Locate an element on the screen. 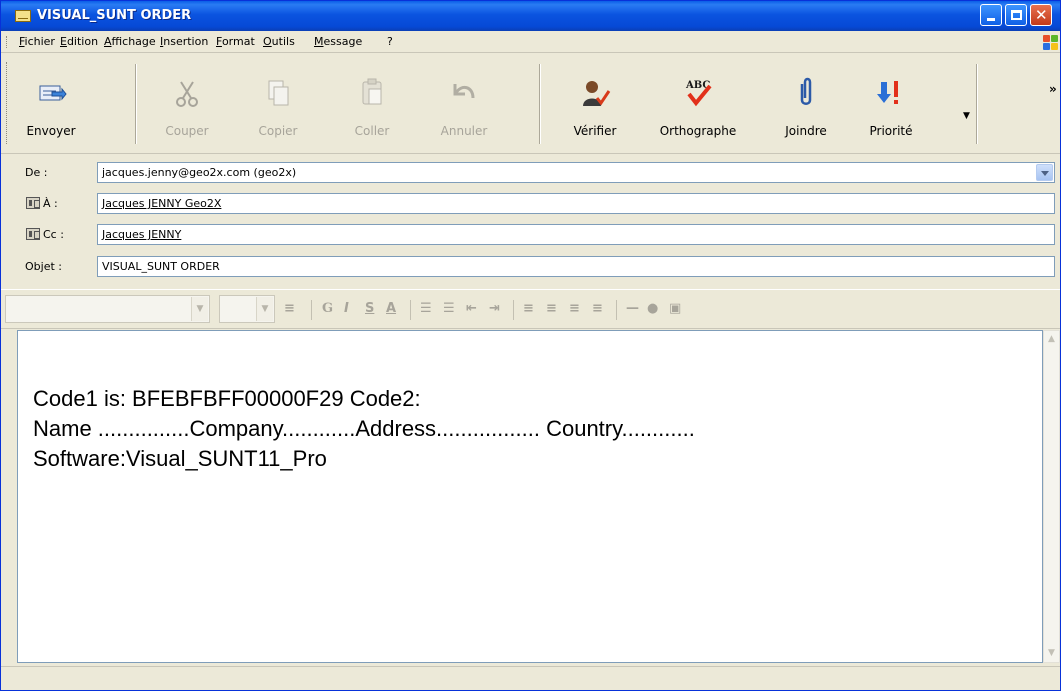 This screenshot has height=691, width=1061. cc-field: Jacques JENNY is located at coordinates (576, 234).